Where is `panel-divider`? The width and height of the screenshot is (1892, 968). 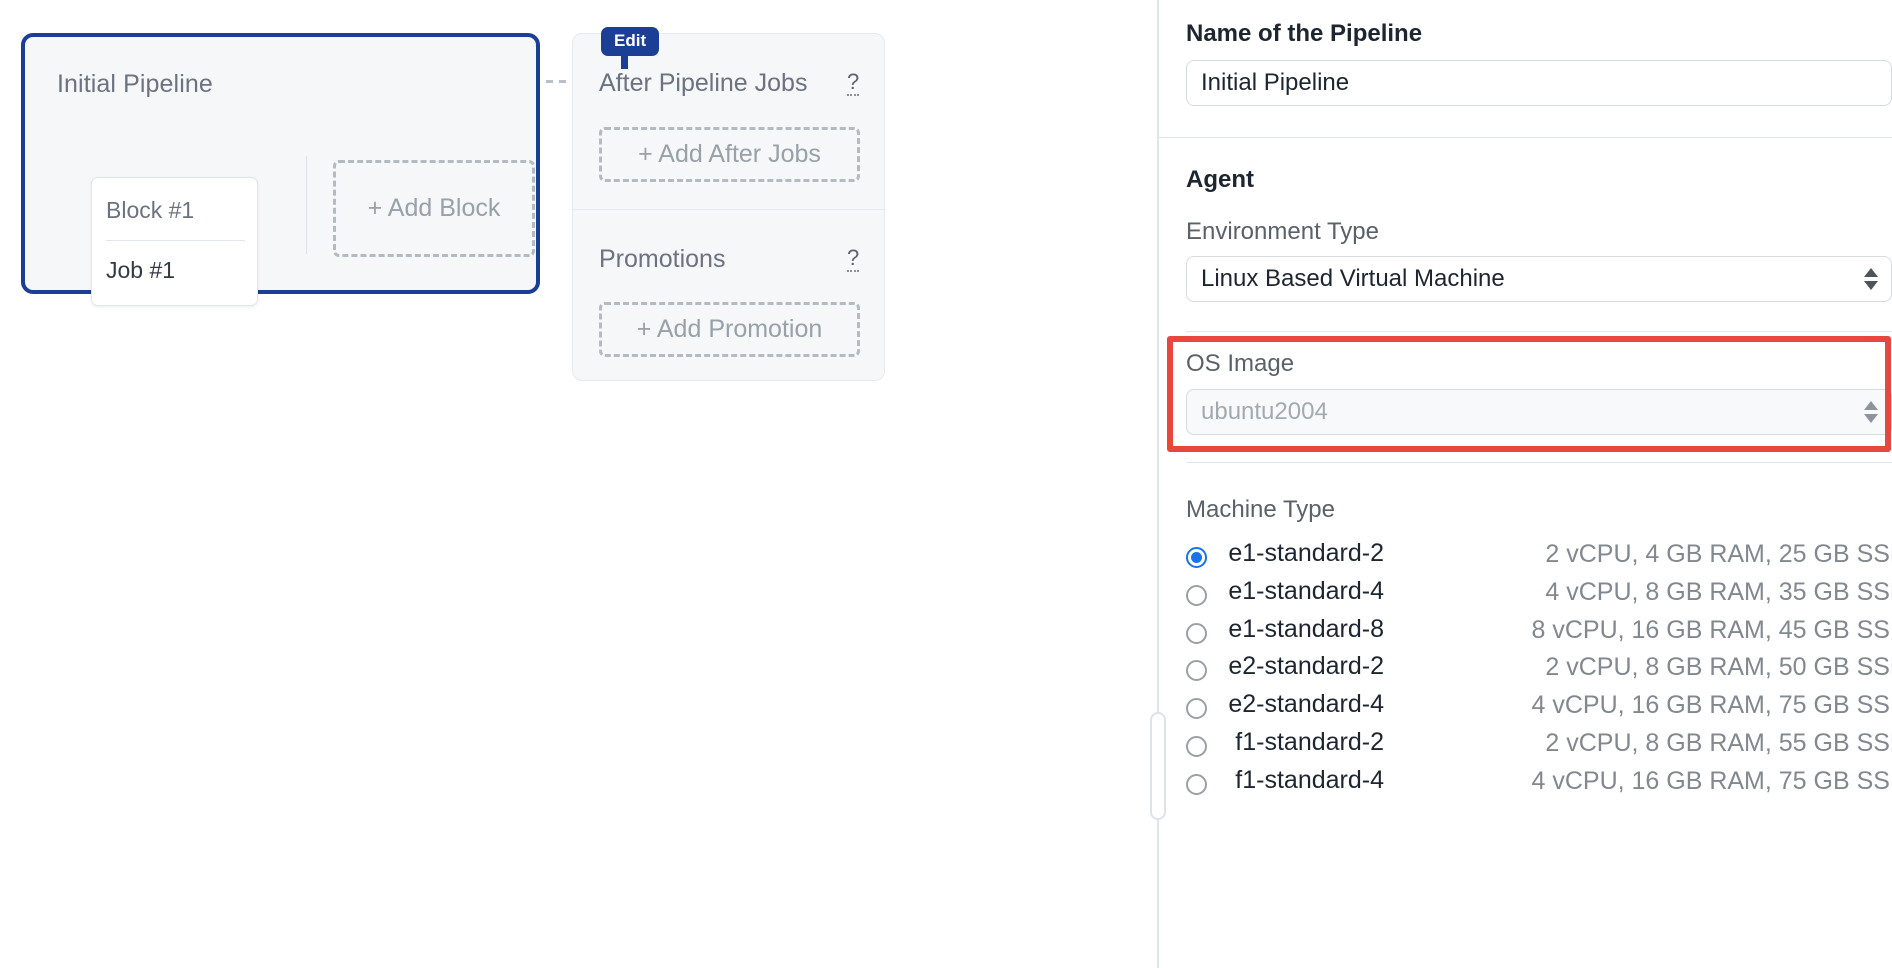 panel-divider is located at coordinates (1158, 484).